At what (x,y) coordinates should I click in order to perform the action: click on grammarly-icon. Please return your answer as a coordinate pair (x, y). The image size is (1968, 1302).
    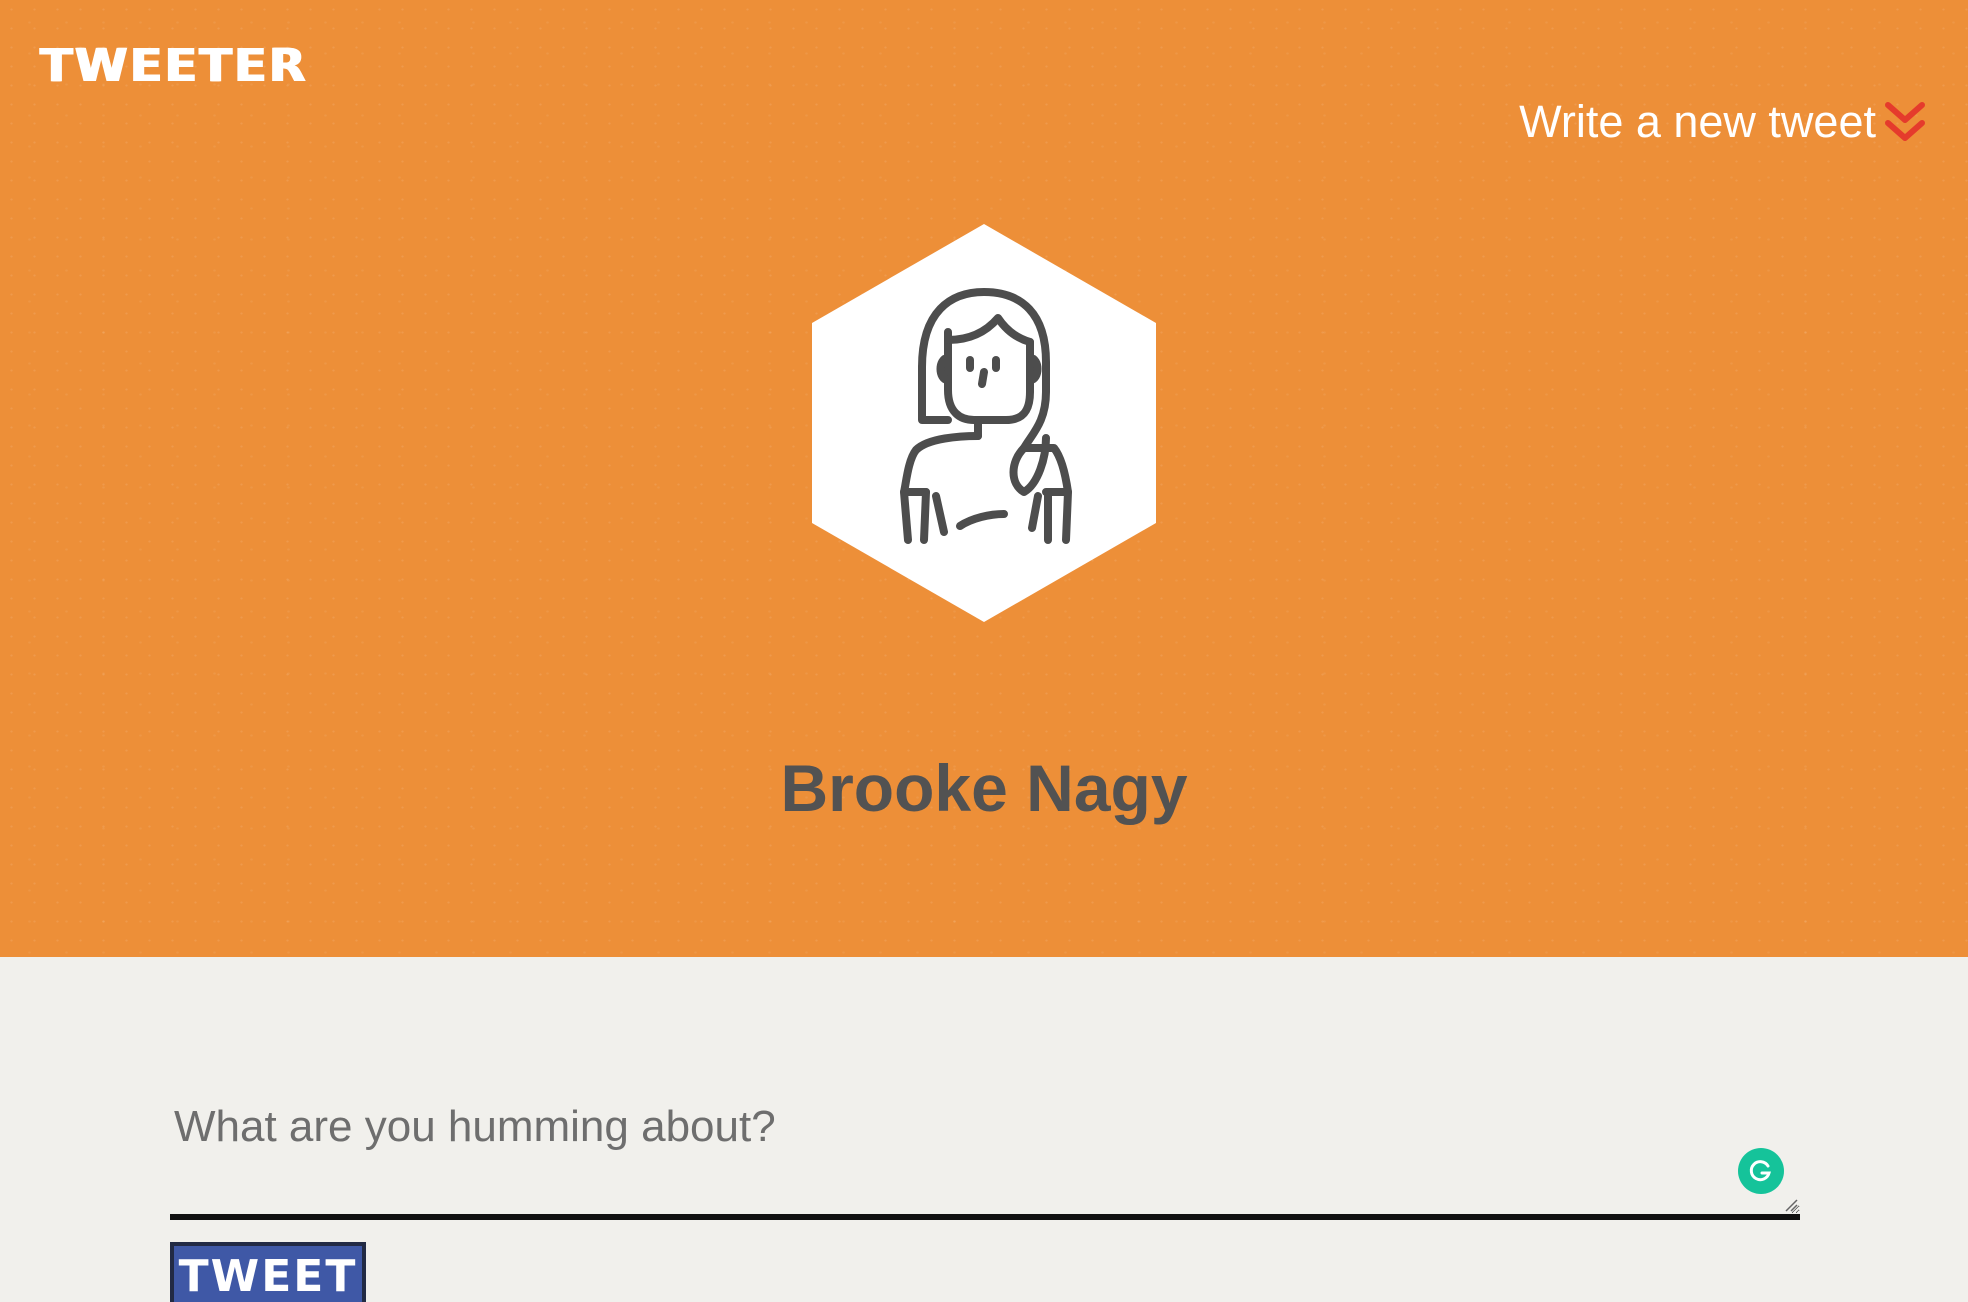
    Looking at the image, I should click on (1761, 1171).